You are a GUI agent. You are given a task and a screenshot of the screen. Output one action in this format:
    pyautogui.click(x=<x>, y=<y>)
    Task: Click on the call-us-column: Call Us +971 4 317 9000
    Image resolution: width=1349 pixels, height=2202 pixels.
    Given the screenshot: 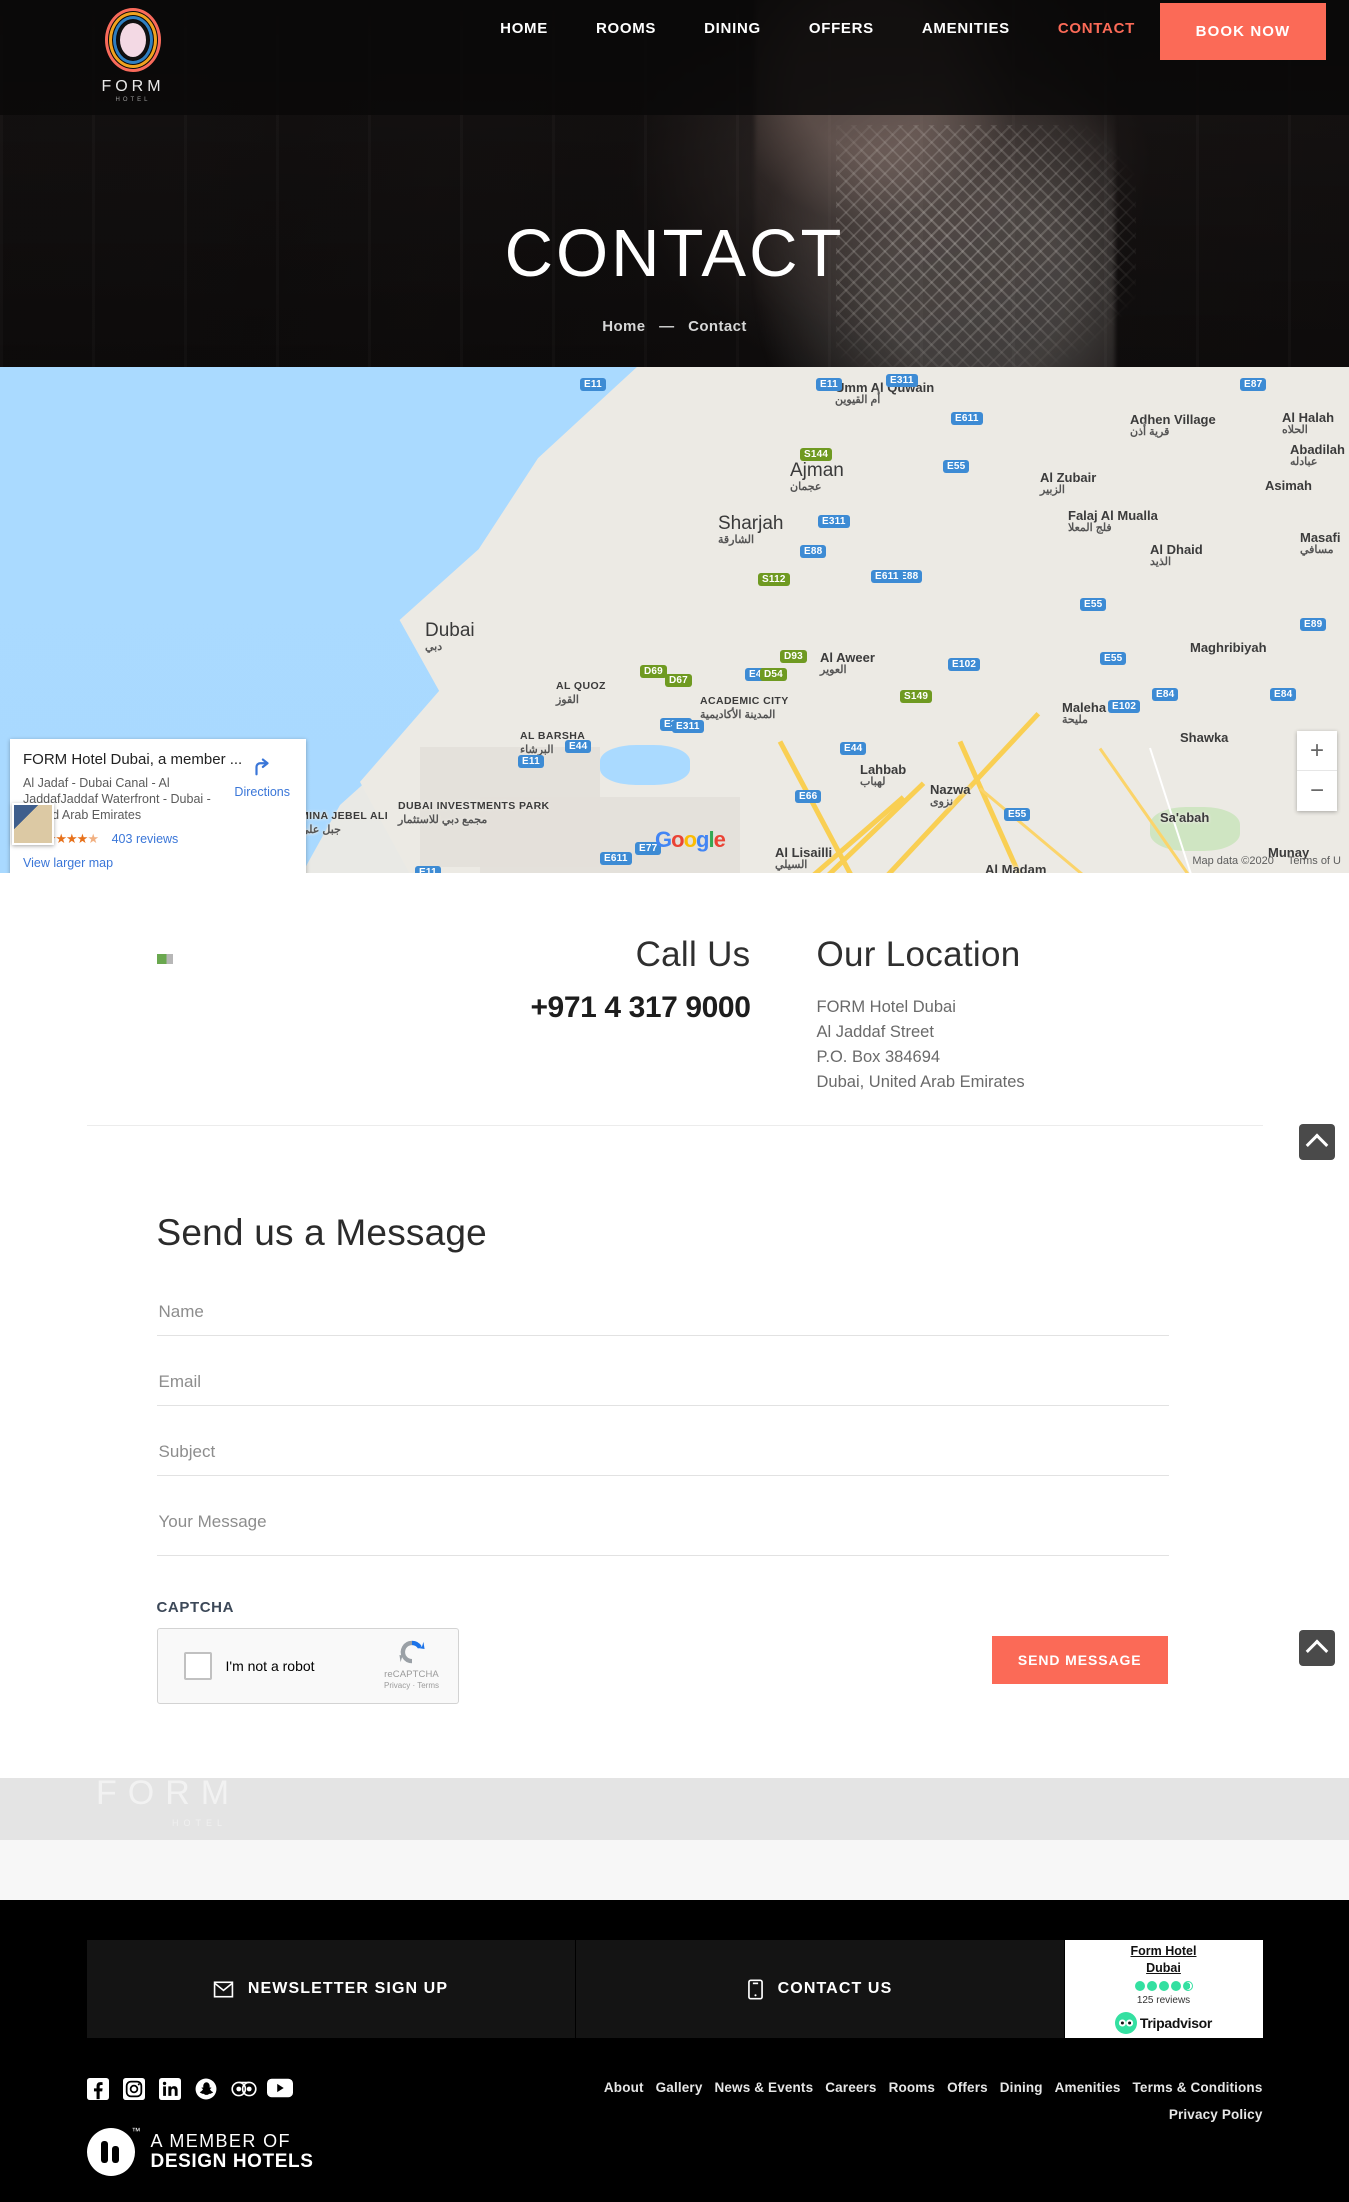 What is the action you would take?
    pyautogui.click(x=591, y=1014)
    